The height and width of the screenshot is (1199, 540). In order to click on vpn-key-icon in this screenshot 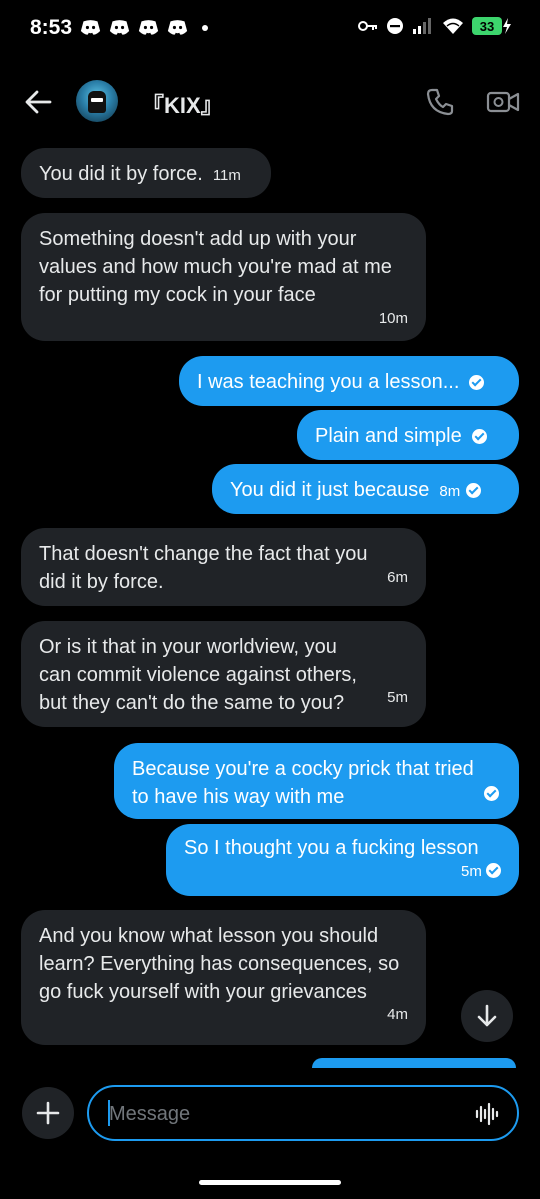, I will do `click(367, 26)`.